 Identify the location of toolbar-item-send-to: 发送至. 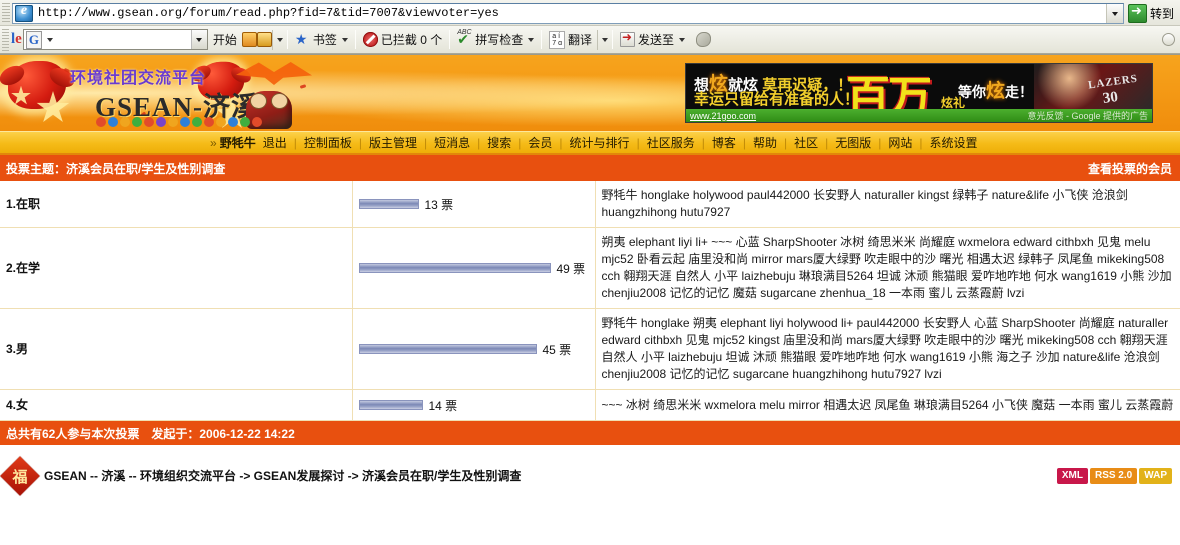
(652, 40).